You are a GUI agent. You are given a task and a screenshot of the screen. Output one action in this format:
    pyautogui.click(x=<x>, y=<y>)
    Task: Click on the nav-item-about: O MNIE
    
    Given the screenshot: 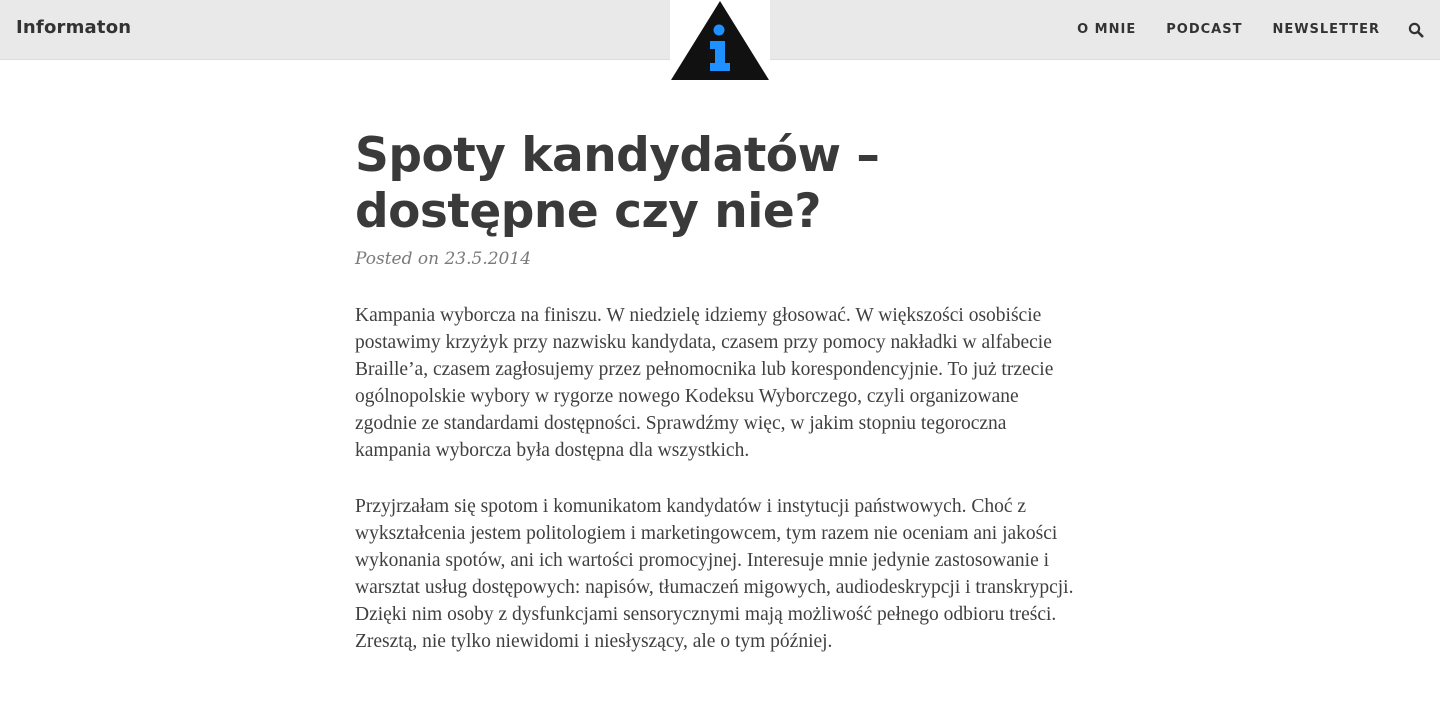 What is the action you would take?
    pyautogui.click(x=1106, y=29)
    